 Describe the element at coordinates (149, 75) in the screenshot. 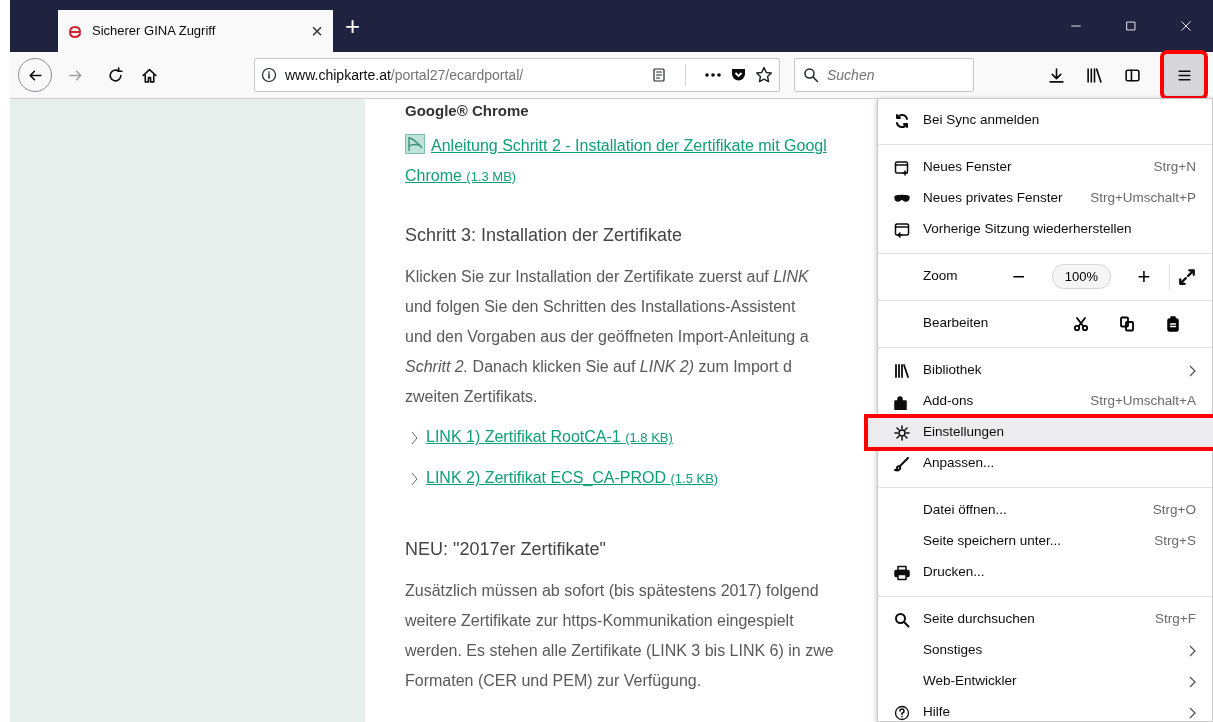

I see `home-icon` at that location.